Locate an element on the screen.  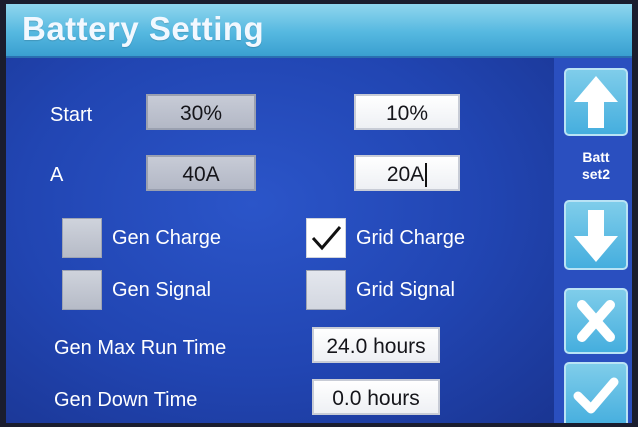
amps-value-field-2: 20A is located at coordinates (407, 173).